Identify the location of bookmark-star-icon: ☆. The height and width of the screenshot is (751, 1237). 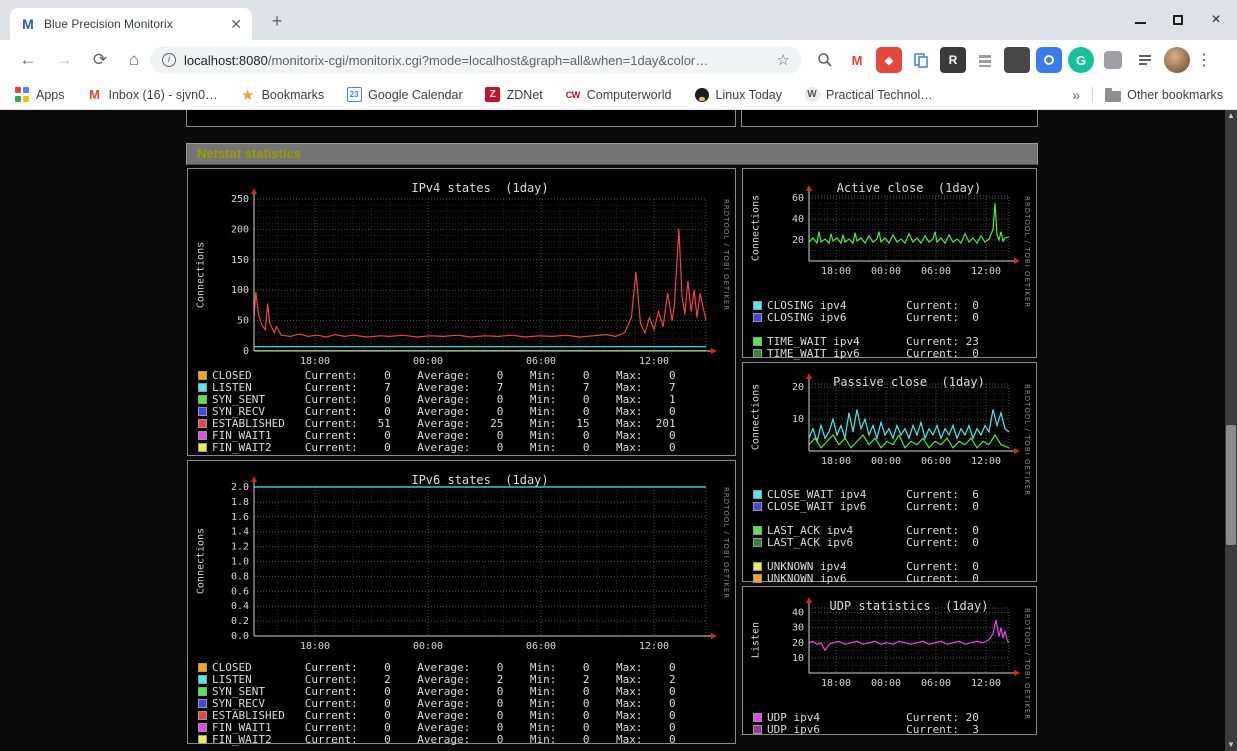
(783, 60).